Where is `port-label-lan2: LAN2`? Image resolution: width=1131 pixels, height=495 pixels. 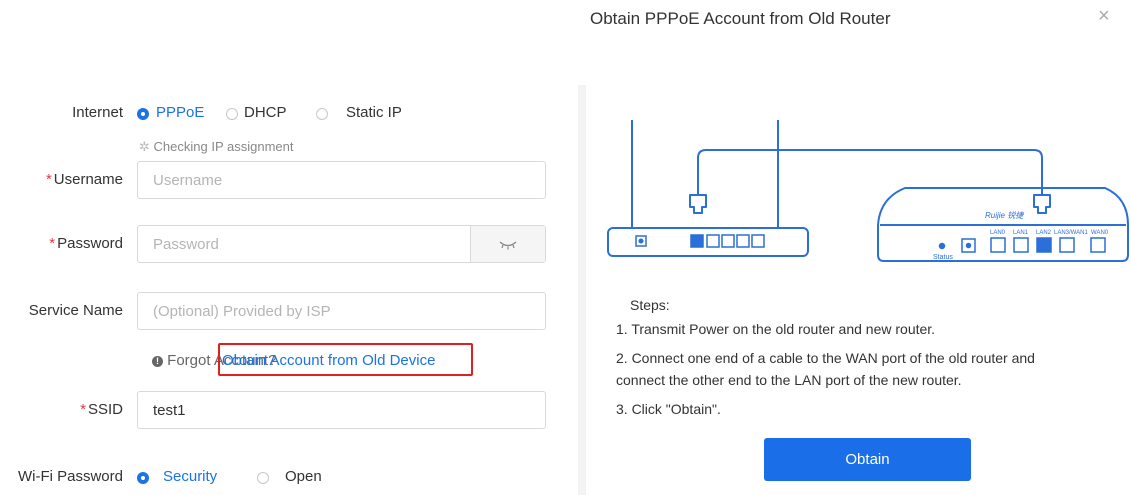
port-label-lan2: LAN2 is located at coordinates (1044, 233).